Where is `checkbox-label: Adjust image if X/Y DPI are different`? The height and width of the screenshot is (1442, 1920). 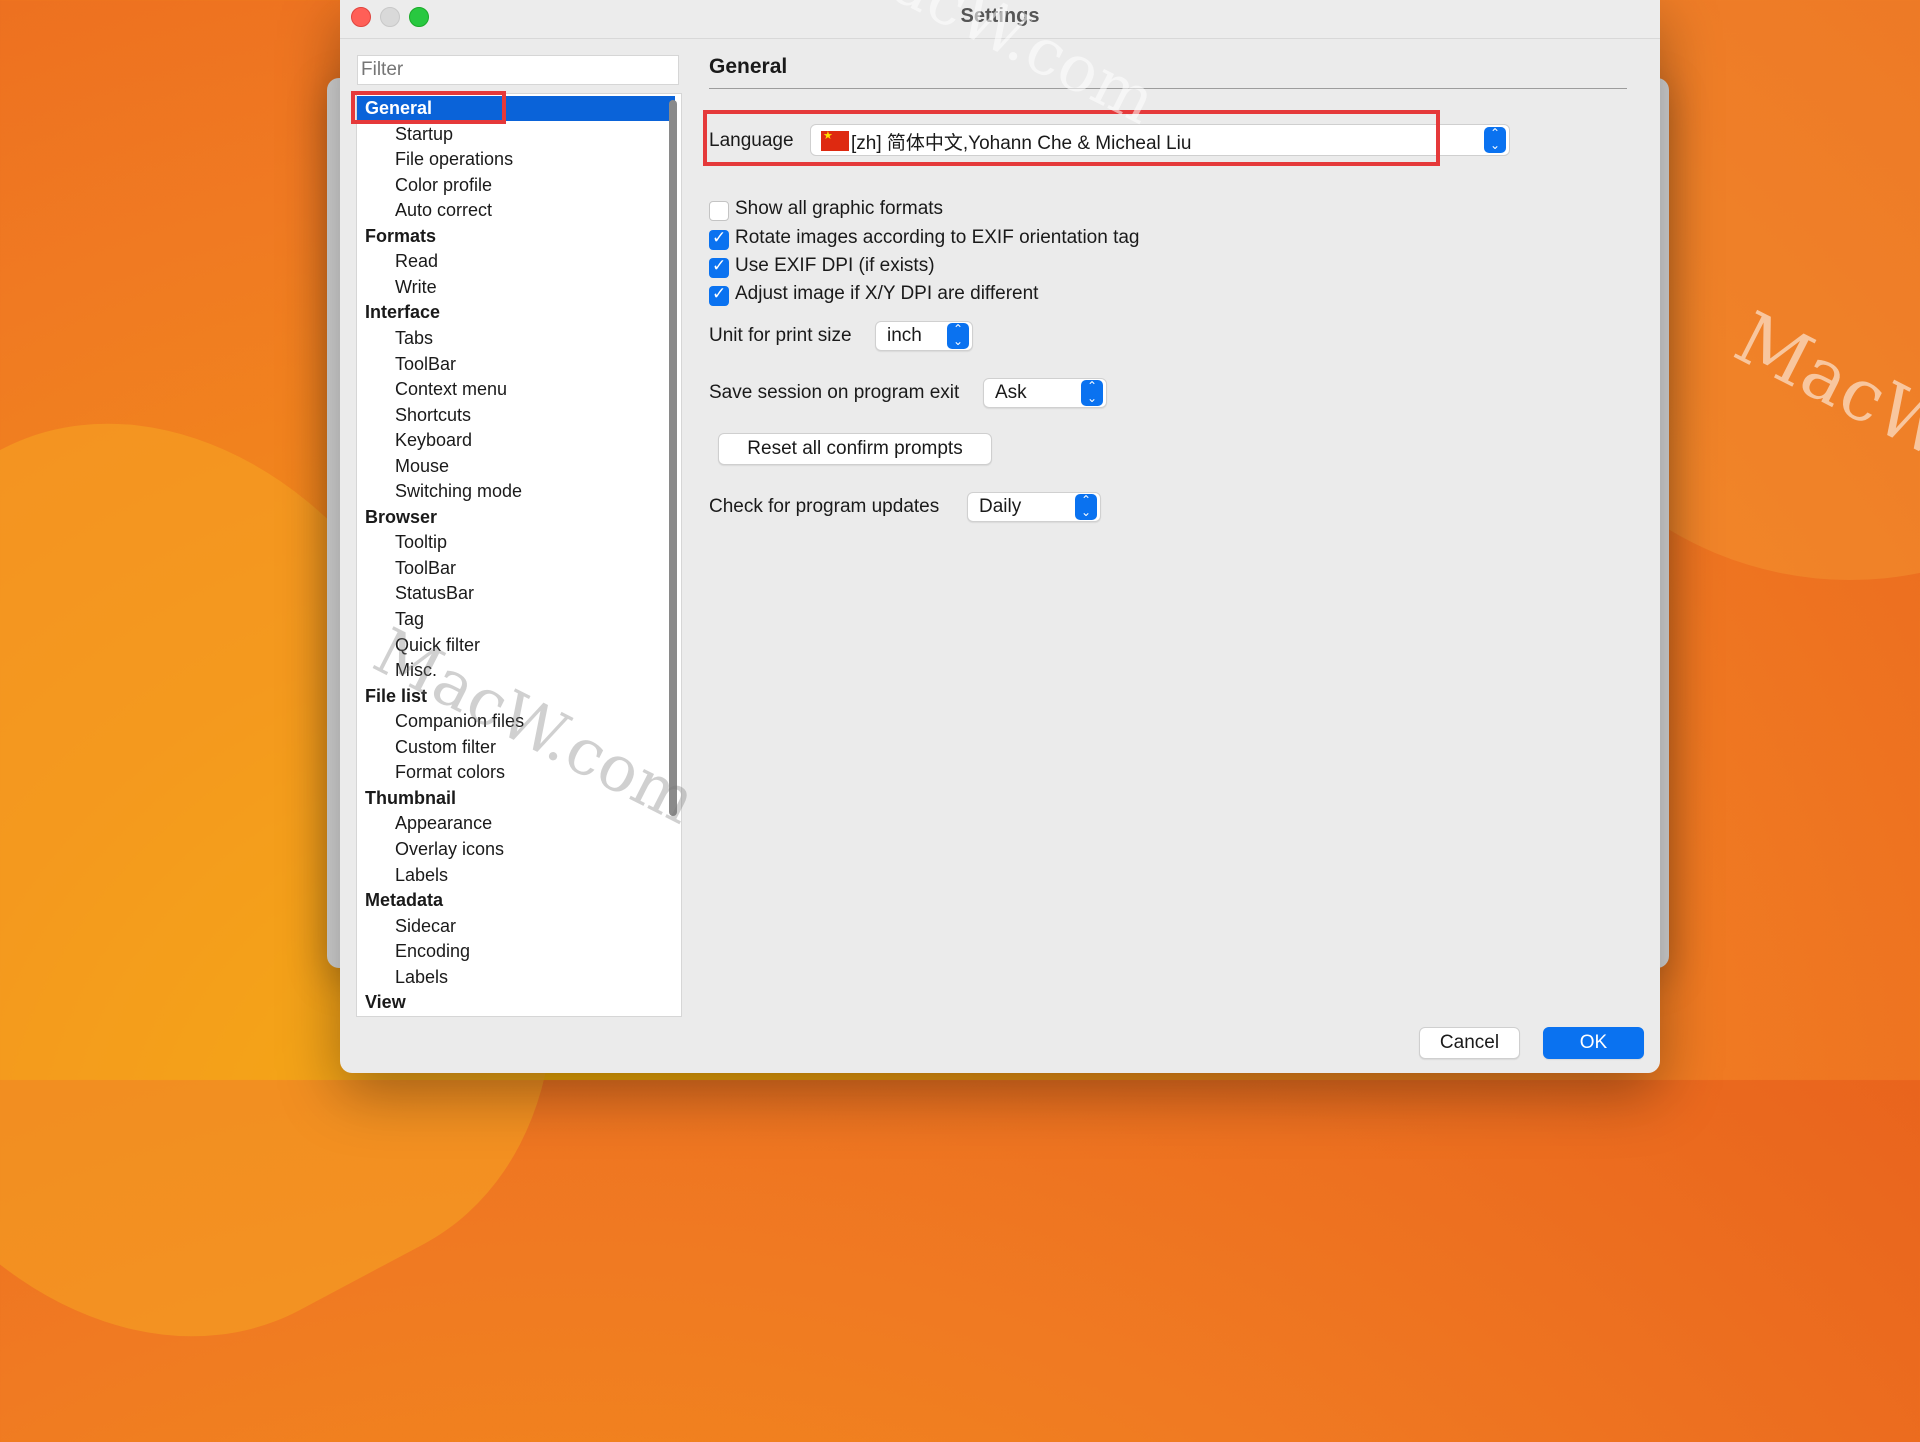
checkbox-label: Adjust image if X/Y DPI are different is located at coordinates (887, 293).